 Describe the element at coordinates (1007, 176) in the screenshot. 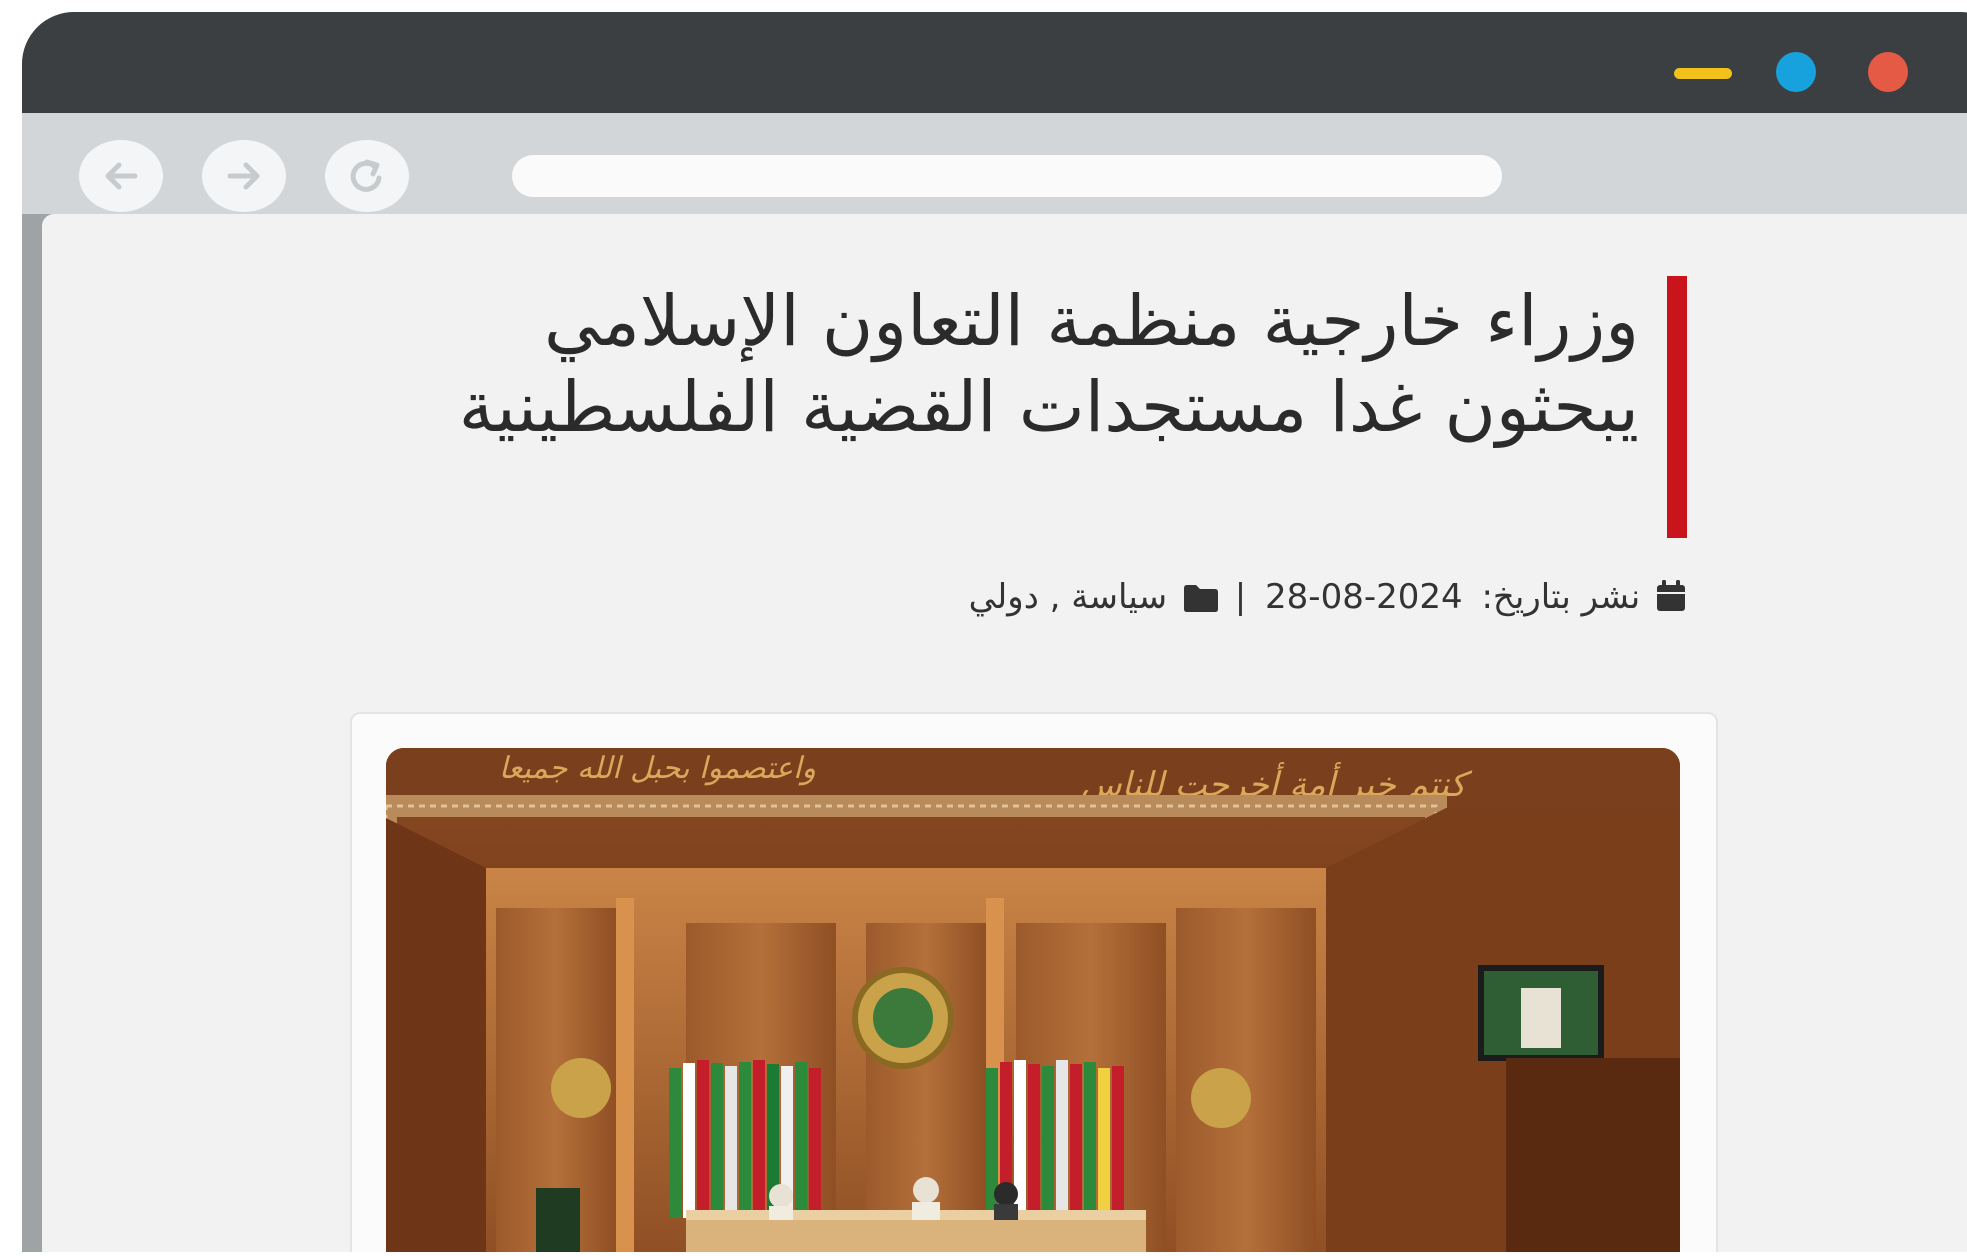

I see `address-bar` at that location.